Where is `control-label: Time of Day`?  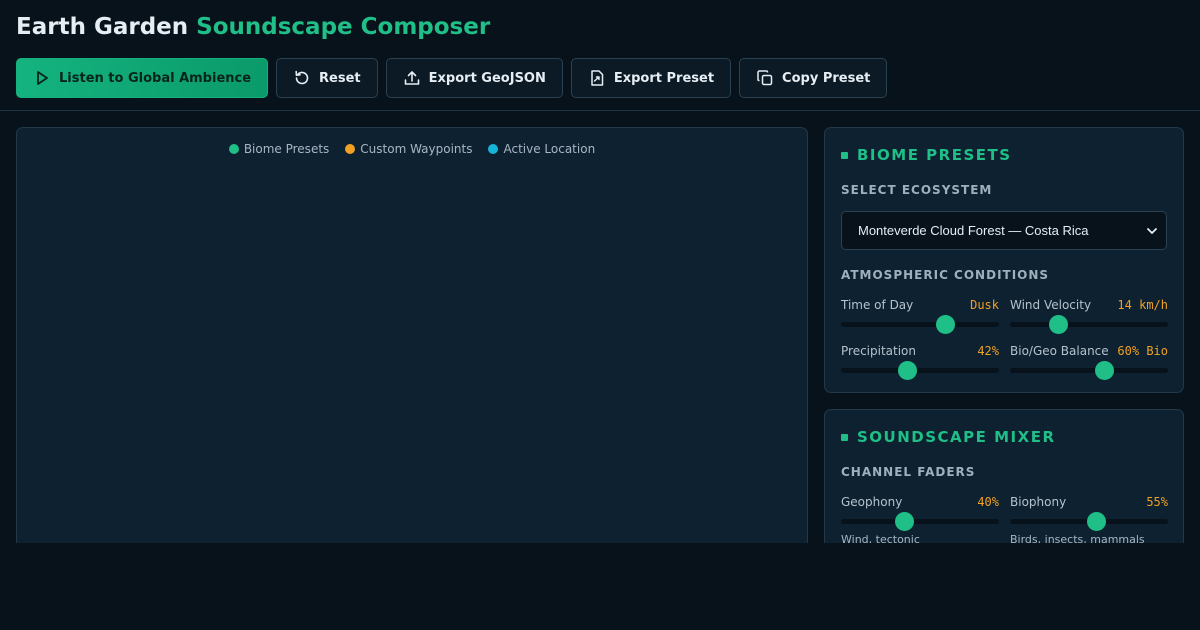 control-label: Time of Day is located at coordinates (877, 305).